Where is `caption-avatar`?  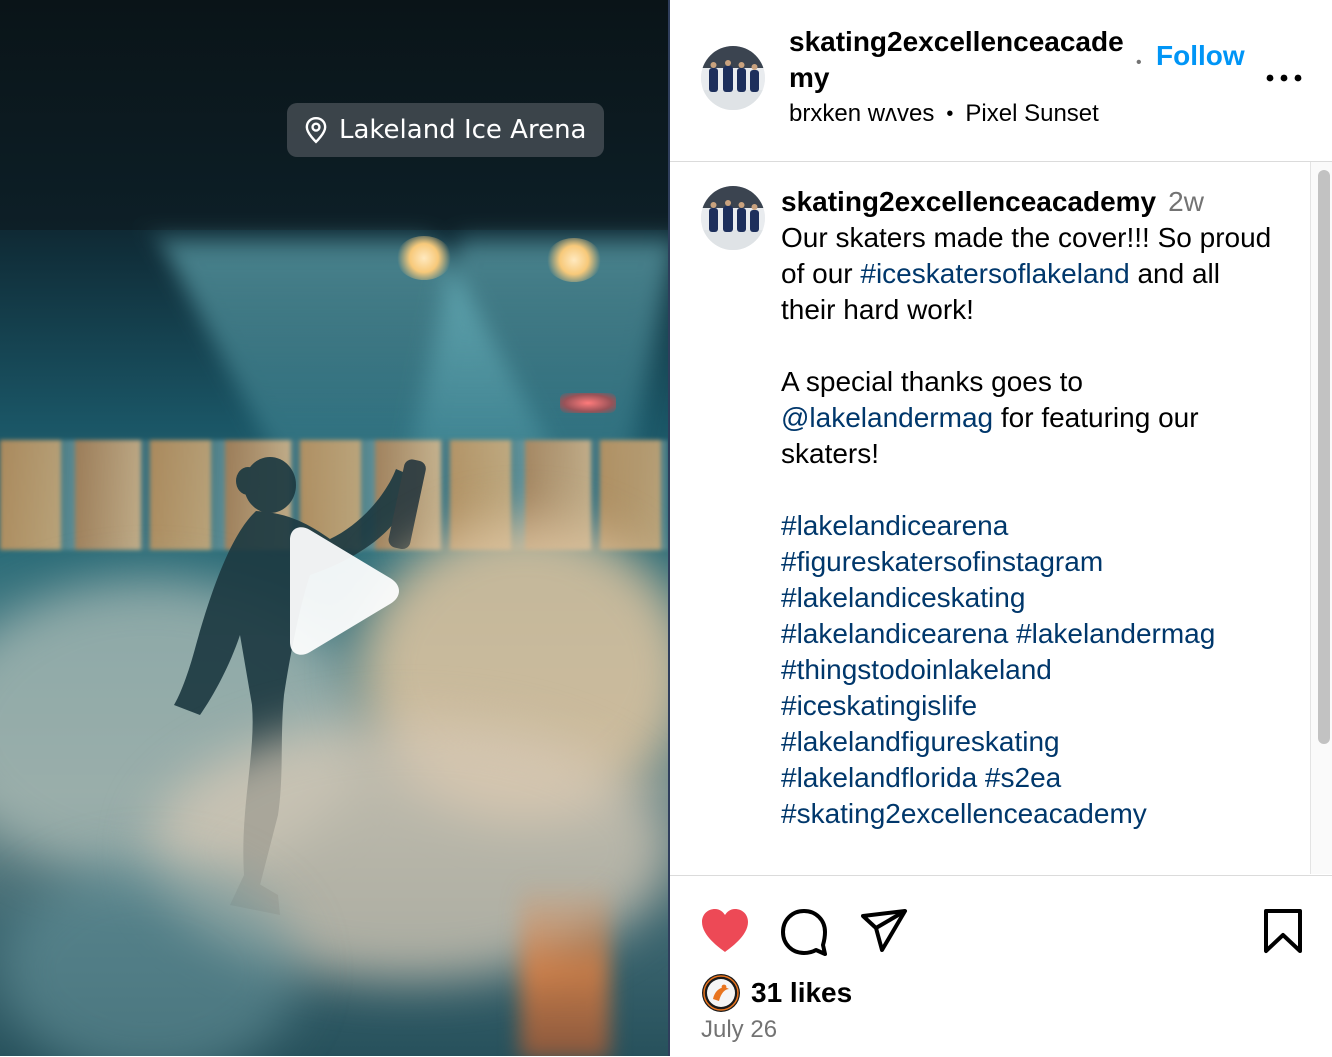 caption-avatar is located at coordinates (733, 218).